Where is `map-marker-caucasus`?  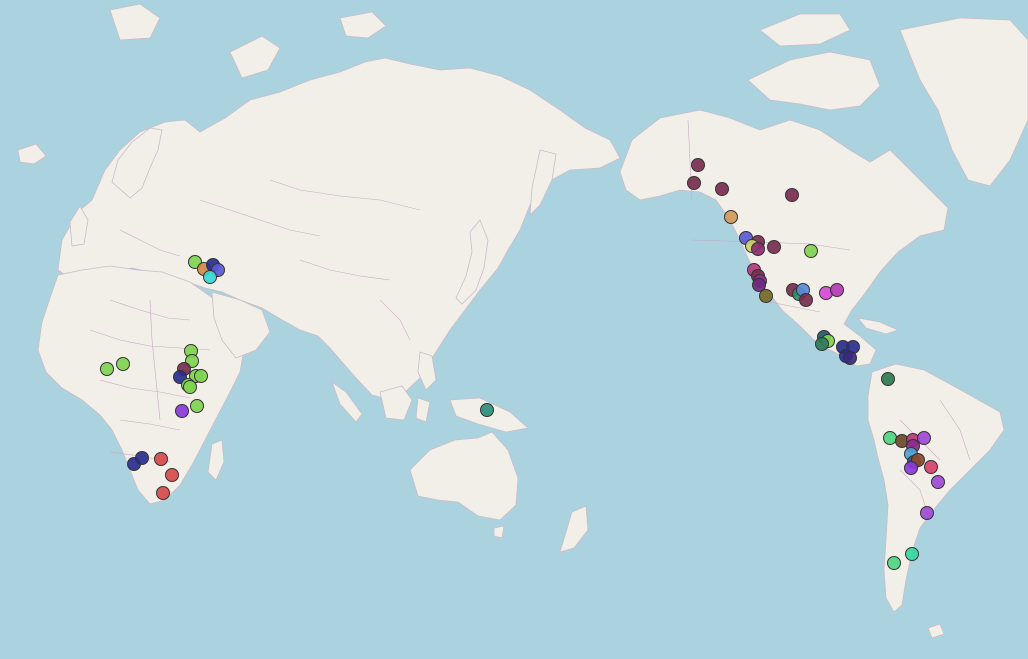
map-marker-caucasus is located at coordinates (210, 277).